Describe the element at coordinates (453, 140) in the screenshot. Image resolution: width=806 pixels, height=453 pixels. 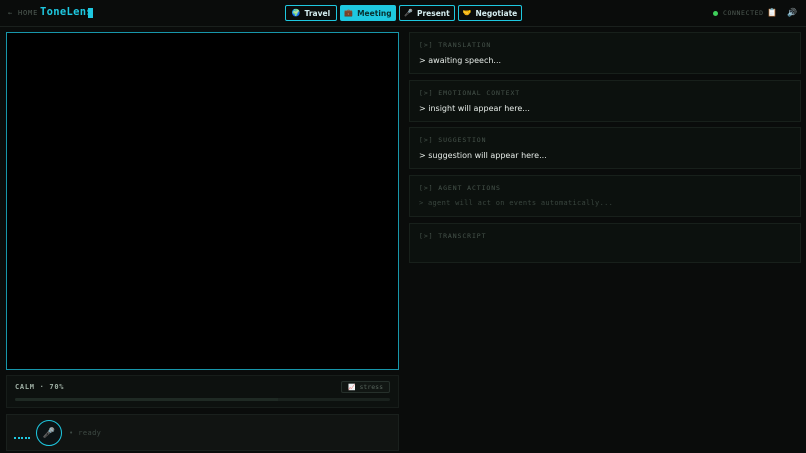
I see `panel-title: [>] SUGGESTION` at that location.